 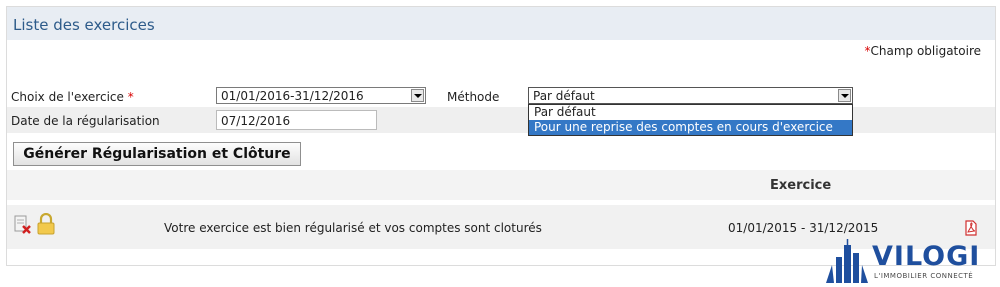 What do you see at coordinates (926, 256) in the screenshot?
I see `logo-wordmark: VILOGI` at bounding box center [926, 256].